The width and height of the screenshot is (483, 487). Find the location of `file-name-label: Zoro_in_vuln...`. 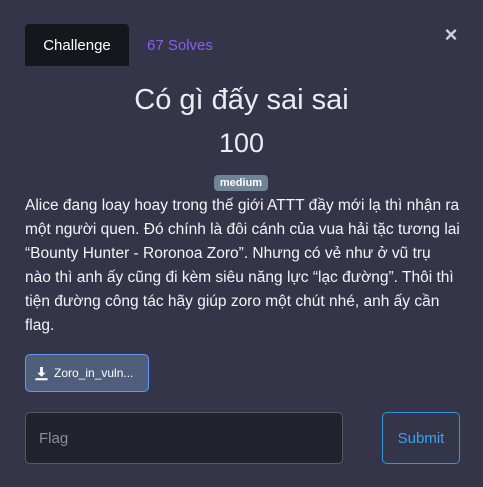

file-name-label: Zoro_in_vuln... is located at coordinates (94, 373).